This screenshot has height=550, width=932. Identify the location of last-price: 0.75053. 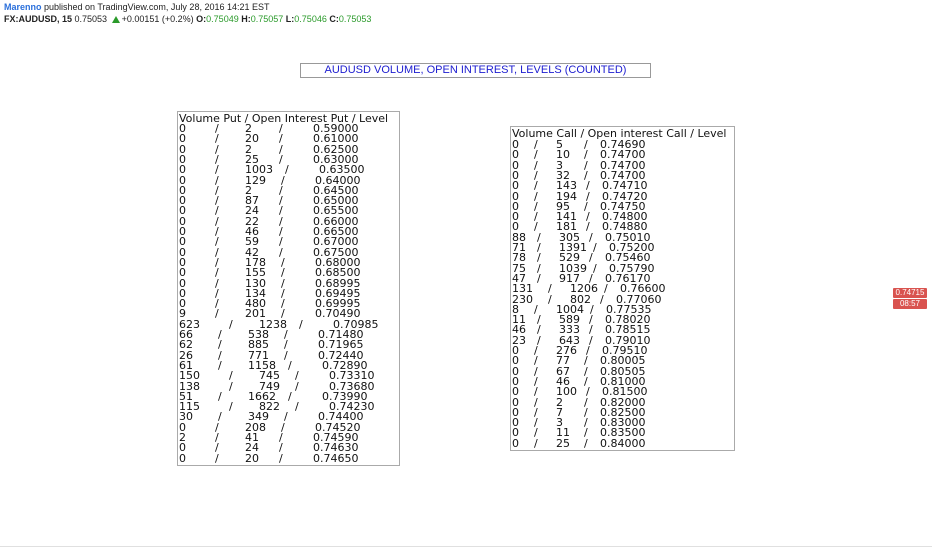
(91, 19).